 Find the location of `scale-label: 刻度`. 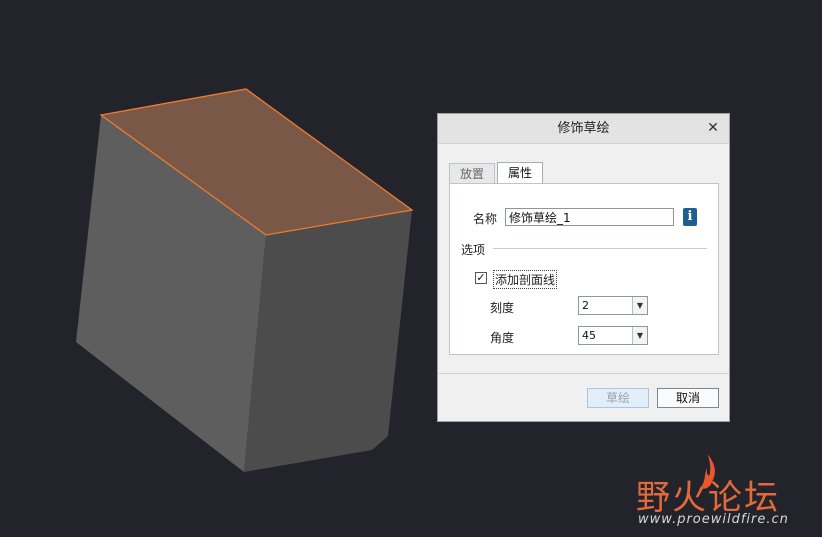

scale-label: 刻度 is located at coordinates (502, 308).